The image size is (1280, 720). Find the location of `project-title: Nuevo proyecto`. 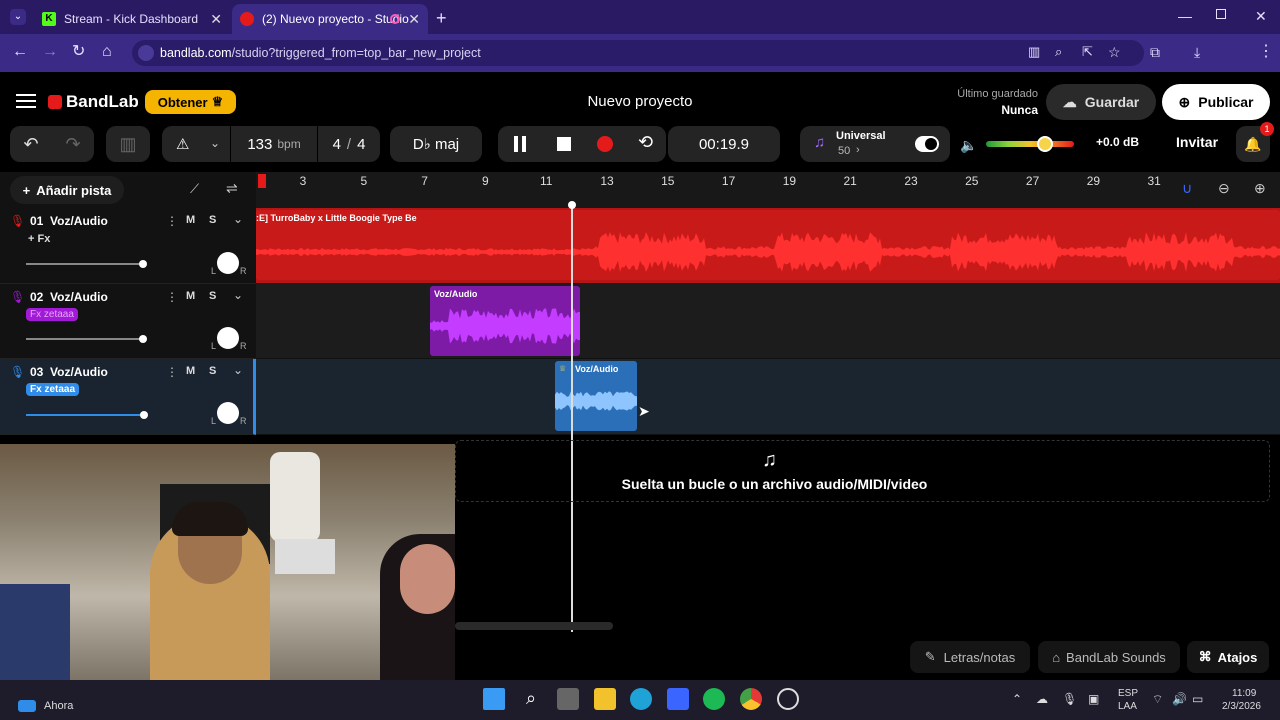

project-title: Nuevo proyecto is located at coordinates (640, 101).